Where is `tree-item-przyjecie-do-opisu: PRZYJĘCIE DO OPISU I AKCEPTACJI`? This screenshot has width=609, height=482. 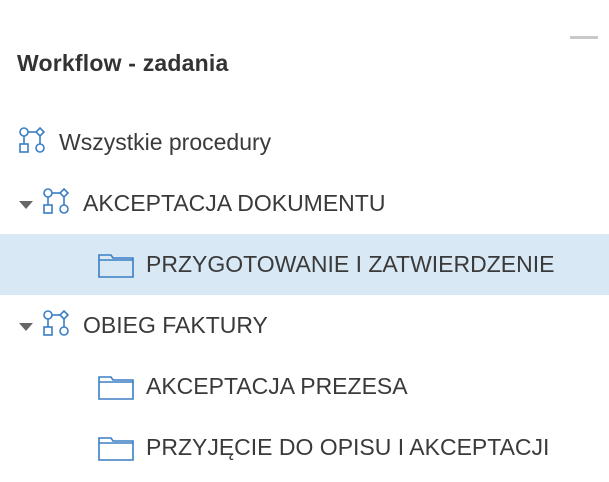 tree-item-przyjecie-do-opisu: PRZYJĘCIE DO OPISU I AKCEPTACJI is located at coordinates (304, 447).